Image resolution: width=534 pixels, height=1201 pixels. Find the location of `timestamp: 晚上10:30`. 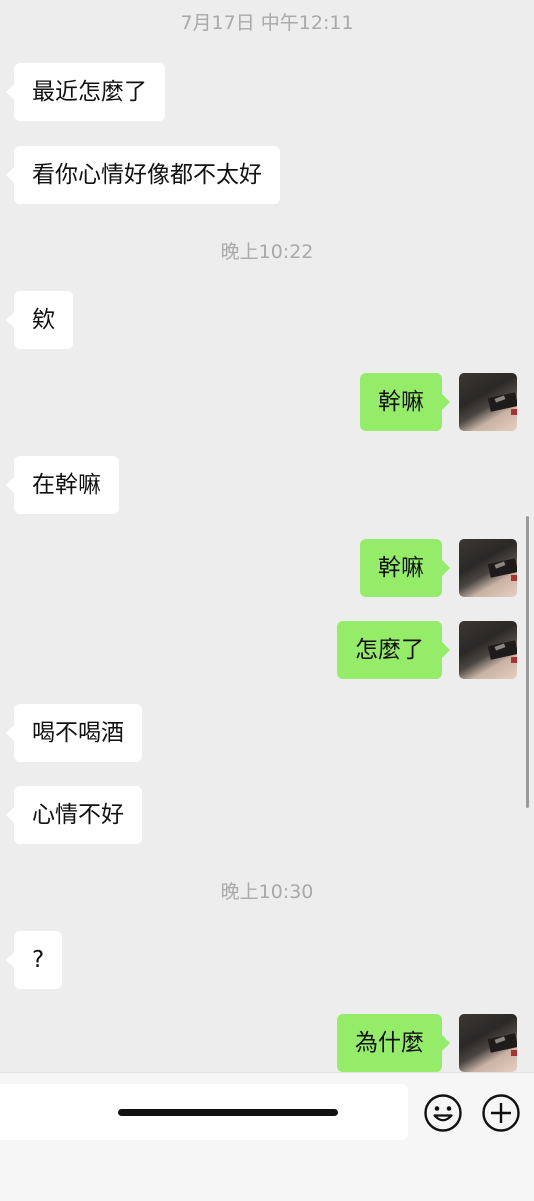

timestamp: 晚上10:30 is located at coordinates (267, 892).